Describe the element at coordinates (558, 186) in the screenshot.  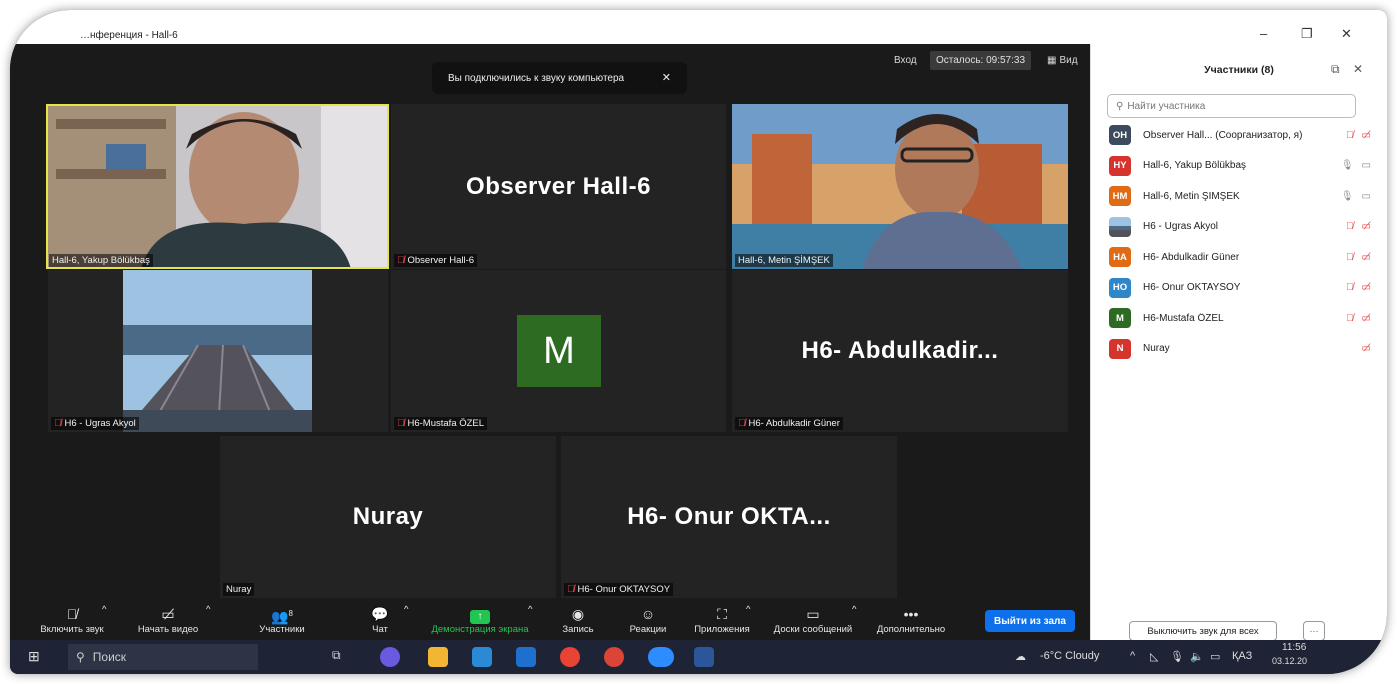
I see `video-tile-observer: Observer Hall-6 🎙̸ Observer Hall-6` at that location.